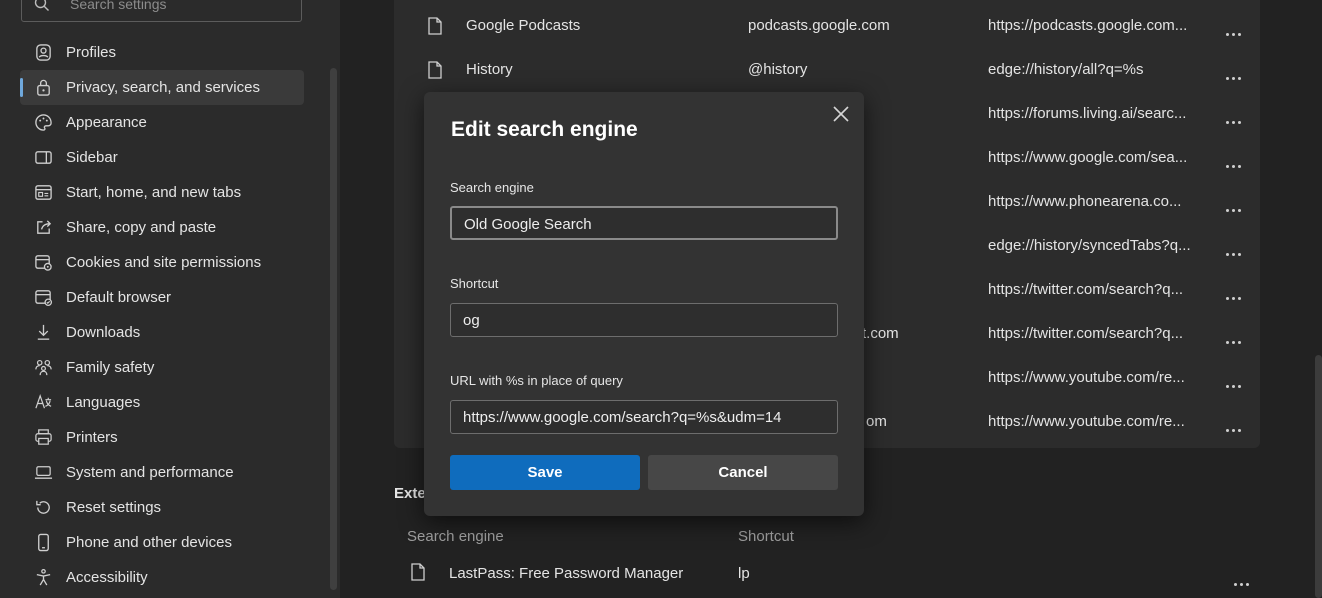 This screenshot has width=1322, height=598. I want to click on sidebar-item-system: System and performance, so click(162, 472).